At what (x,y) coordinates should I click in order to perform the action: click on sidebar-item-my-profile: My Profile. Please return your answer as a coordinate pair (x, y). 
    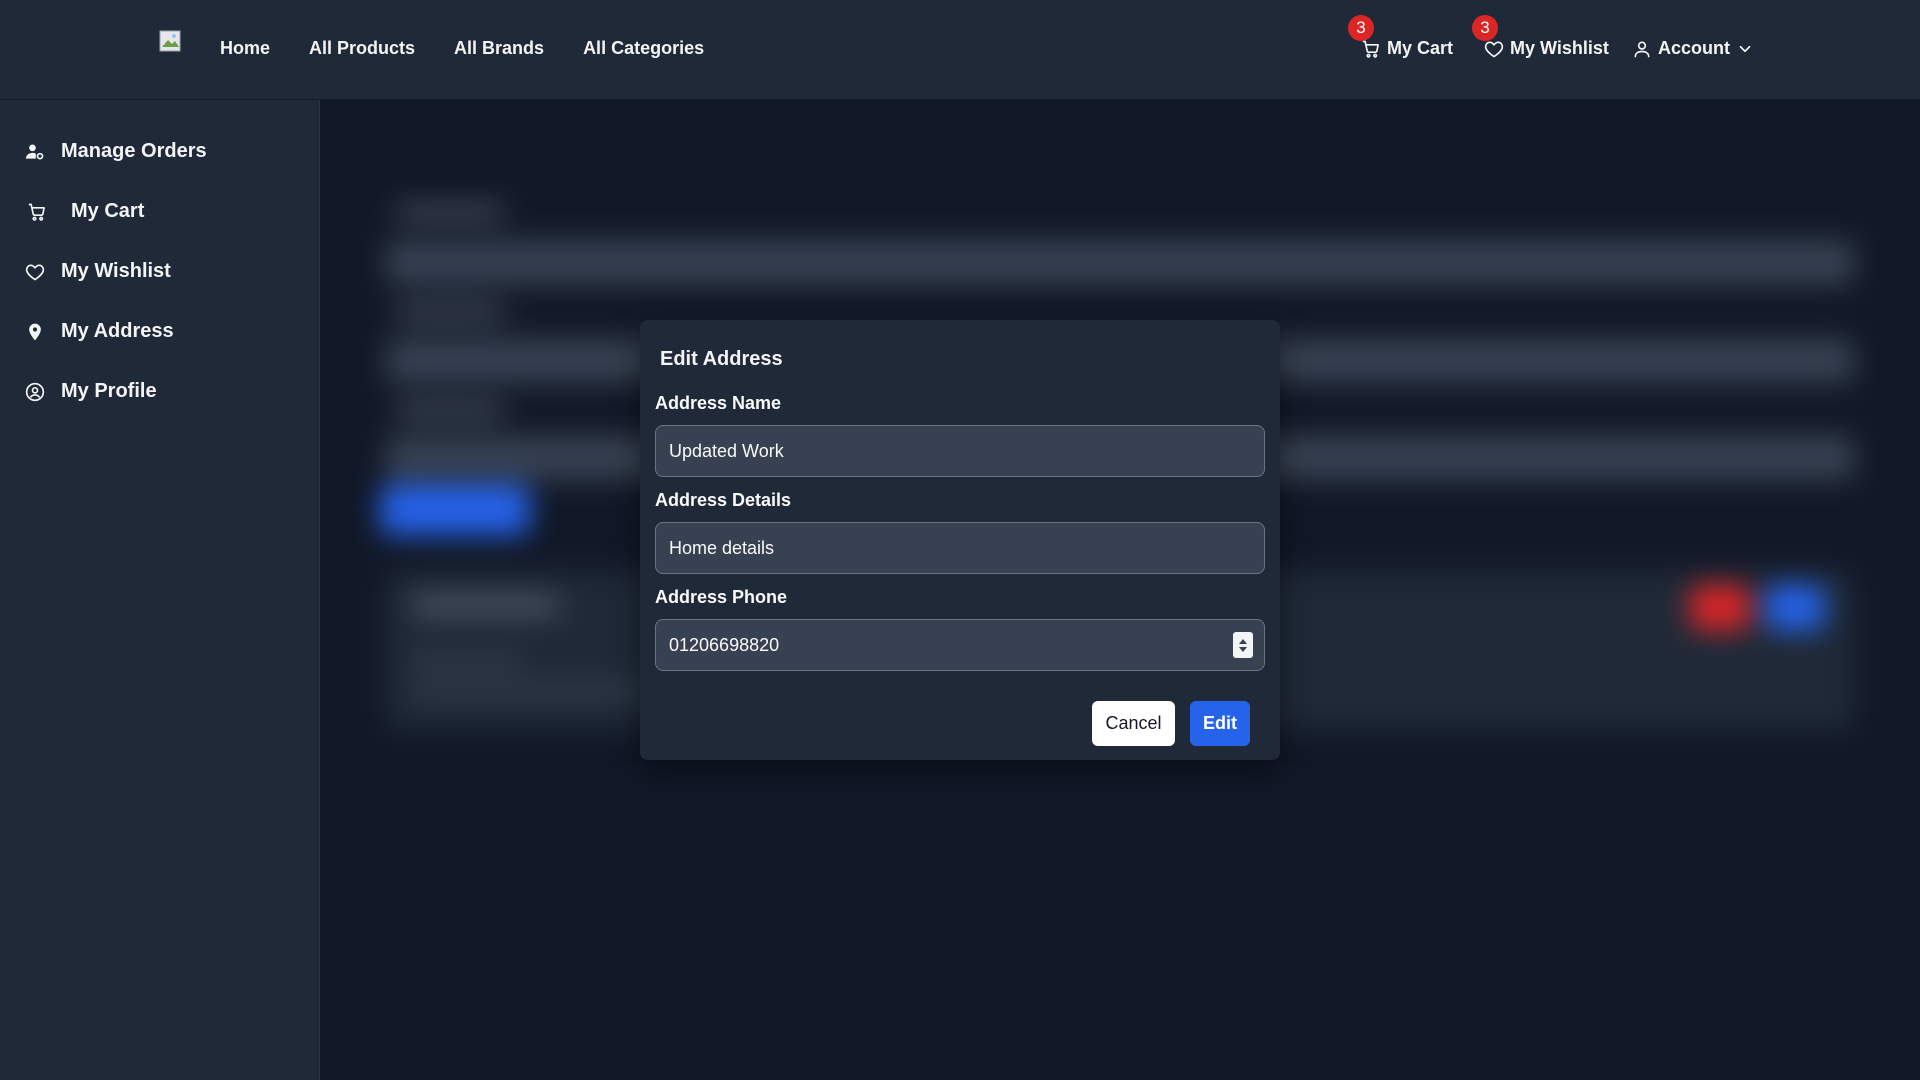
    Looking at the image, I should click on (91, 391).